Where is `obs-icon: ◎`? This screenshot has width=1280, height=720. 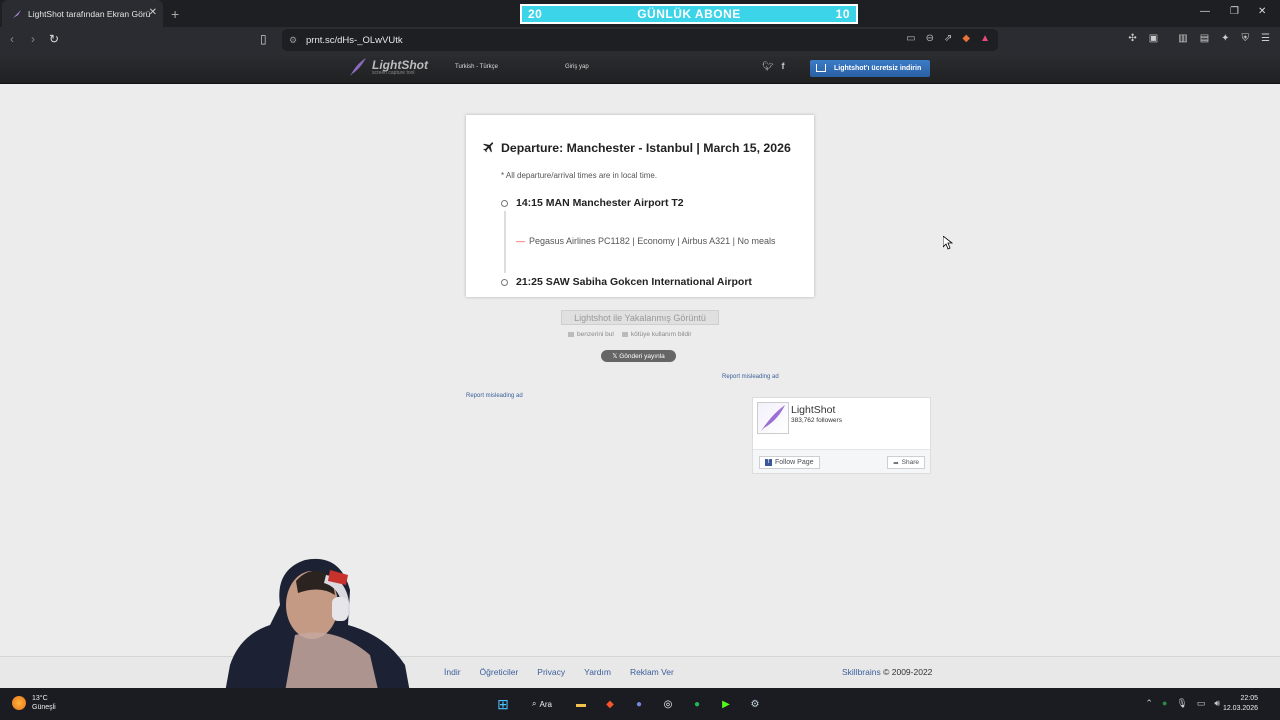 obs-icon: ◎ is located at coordinates (668, 704).